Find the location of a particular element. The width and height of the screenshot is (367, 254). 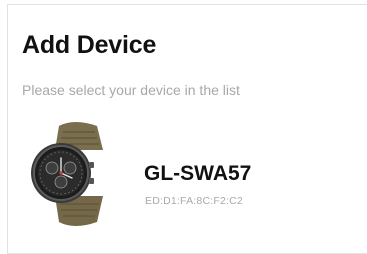

device-name: GL-SWA57 is located at coordinates (198, 173).